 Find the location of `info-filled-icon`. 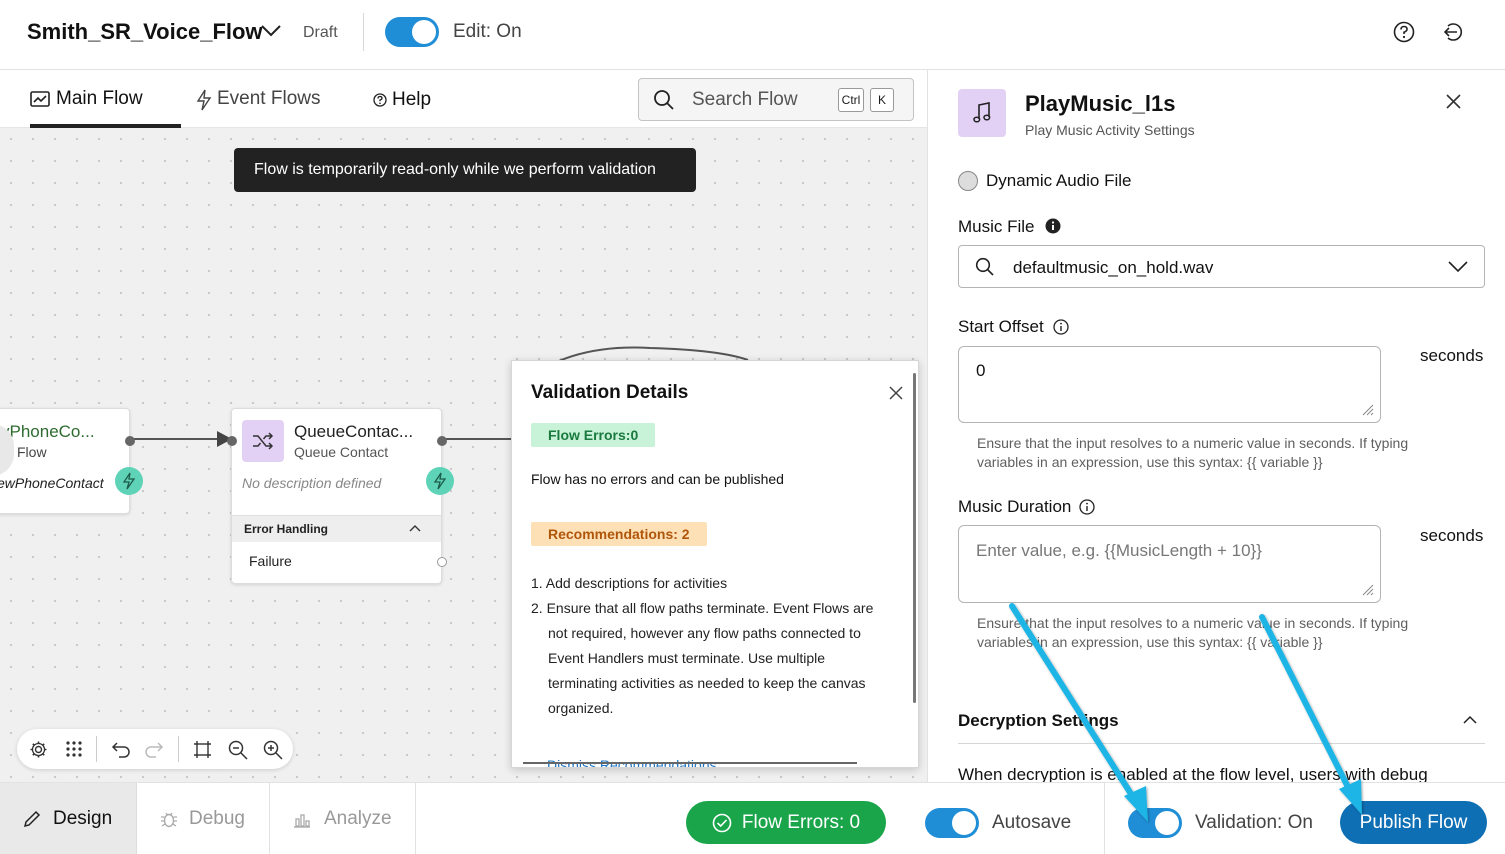

info-filled-icon is located at coordinates (1053, 226).